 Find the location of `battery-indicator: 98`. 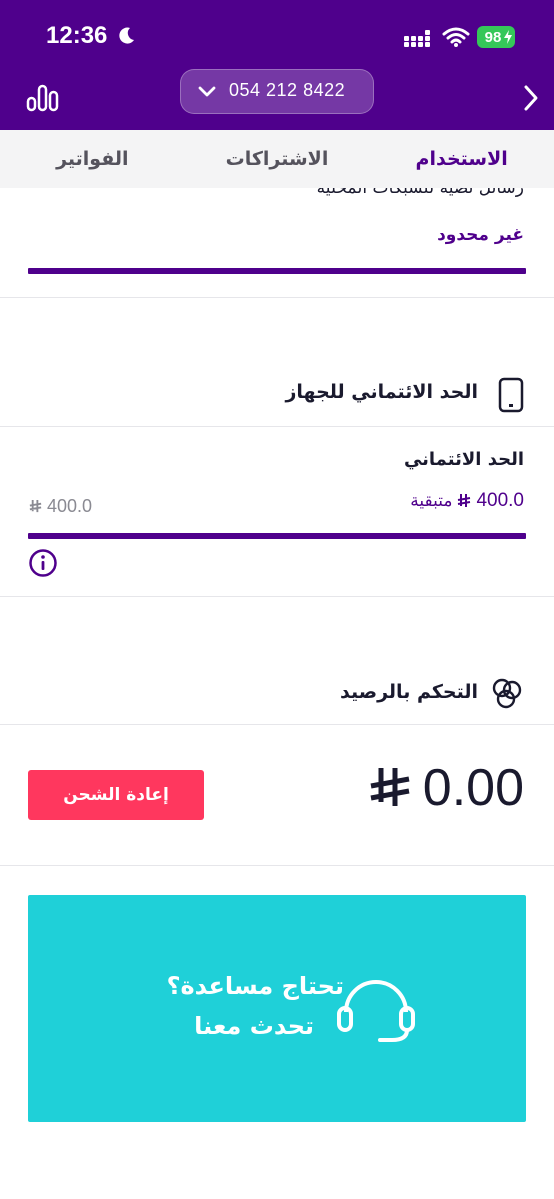

battery-indicator: 98 is located at coordinates (496, 37).